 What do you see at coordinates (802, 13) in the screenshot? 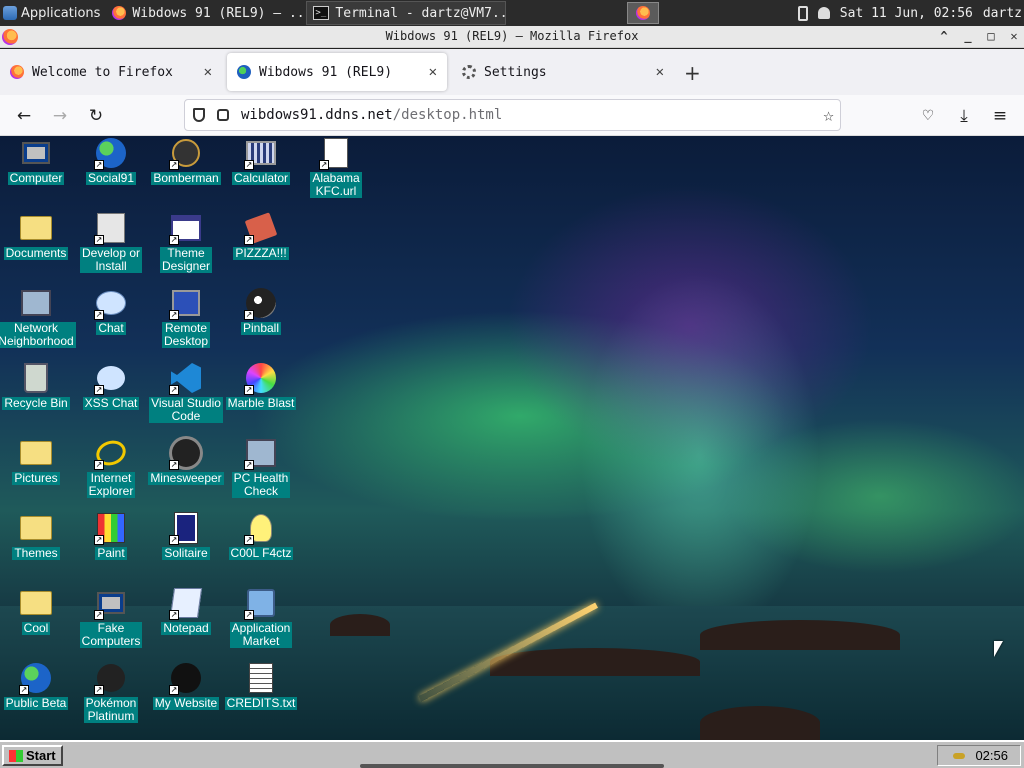
I see `battery-icon` at bounding box center [802, 13].